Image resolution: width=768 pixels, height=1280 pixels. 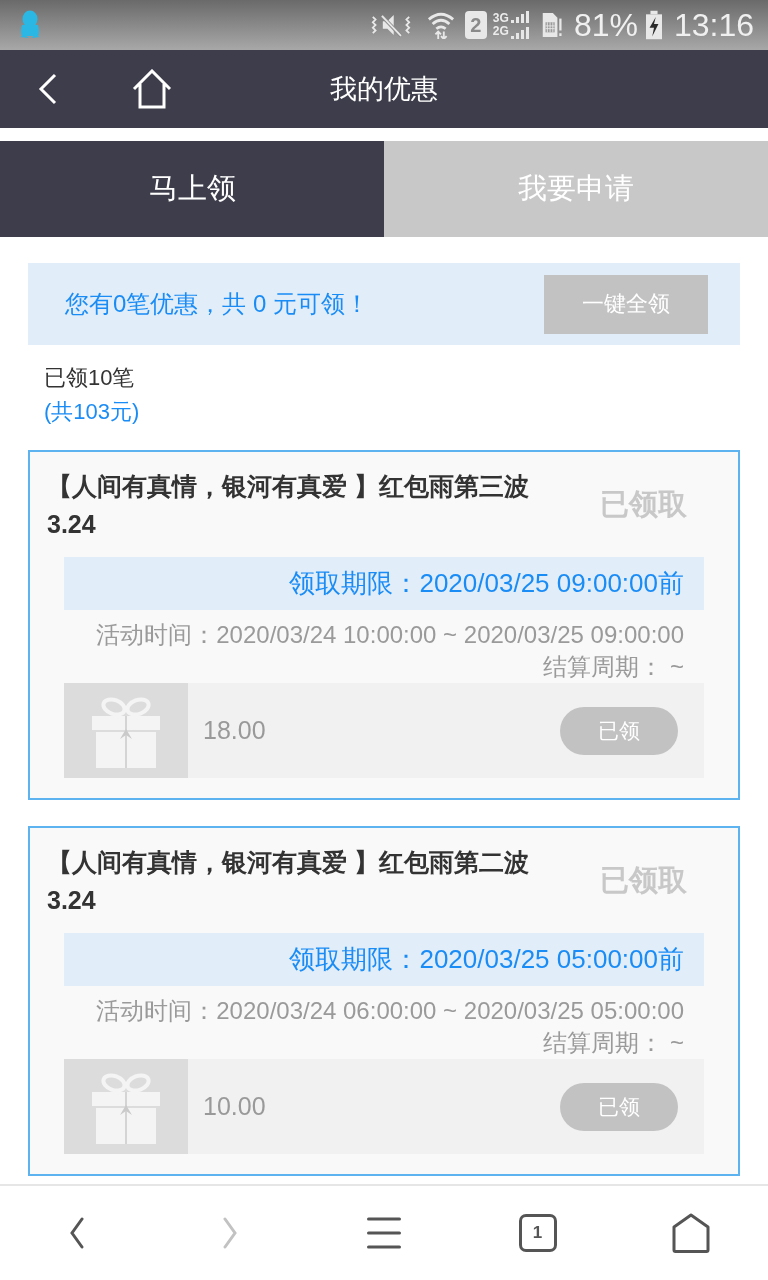 I want to click on signal-icon, so click(x=519, y=25).